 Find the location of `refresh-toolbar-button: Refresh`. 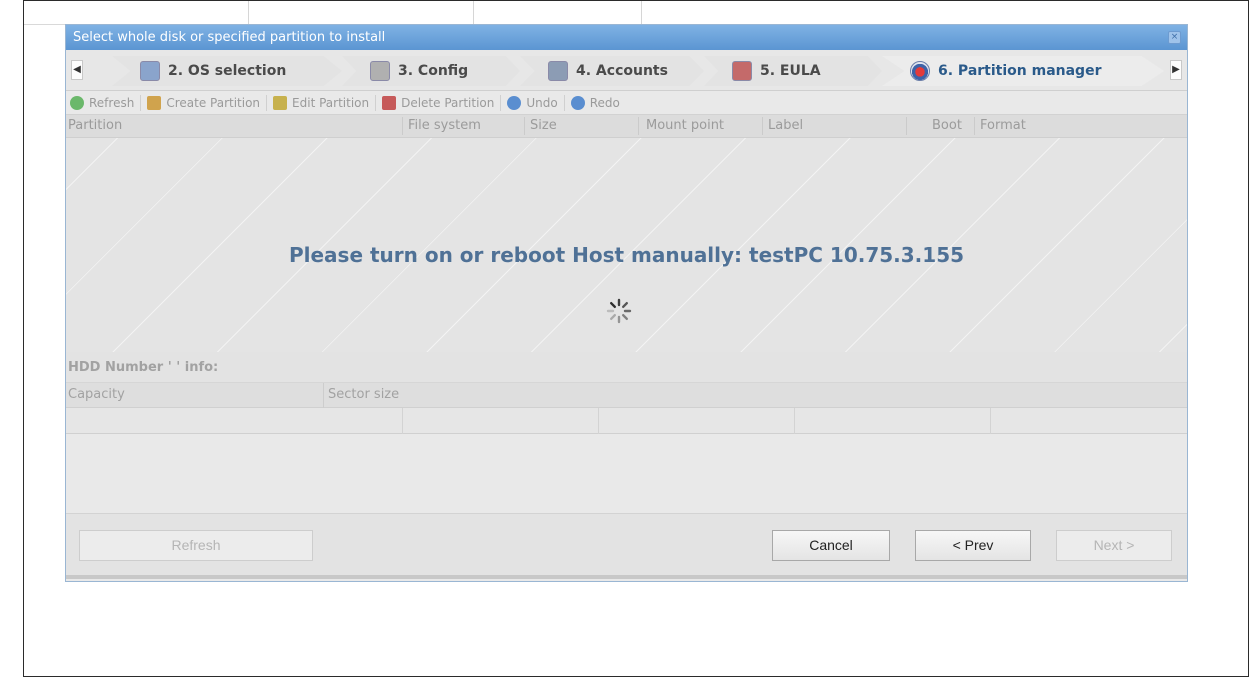

refresh-toolbar-button: Refresh is located at coordinates (106, 102).